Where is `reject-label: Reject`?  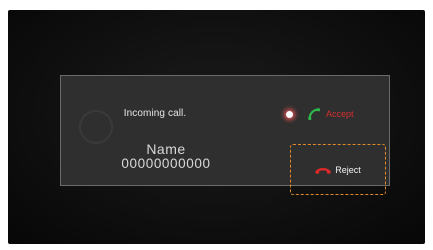
reject-label: Reject is located at coordinates (348, 169).